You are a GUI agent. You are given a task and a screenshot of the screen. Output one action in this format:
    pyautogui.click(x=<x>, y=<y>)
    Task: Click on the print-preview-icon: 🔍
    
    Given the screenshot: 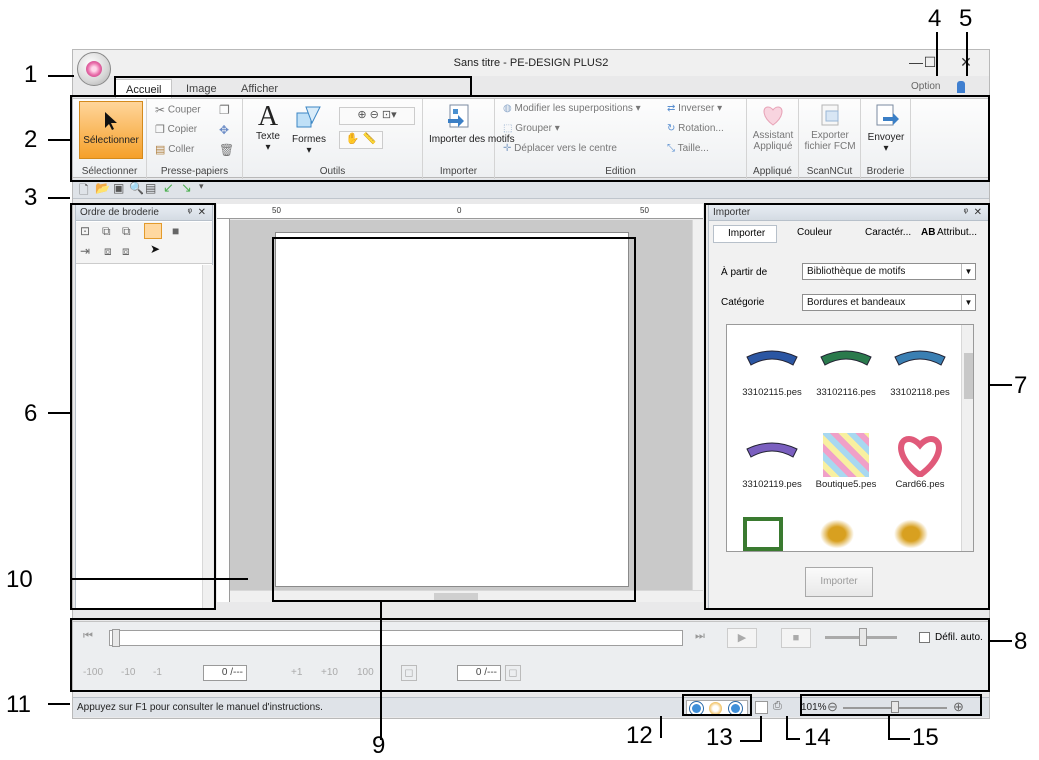 What is the action you would take?
    pyautogui.click(x=136, y=188)
    